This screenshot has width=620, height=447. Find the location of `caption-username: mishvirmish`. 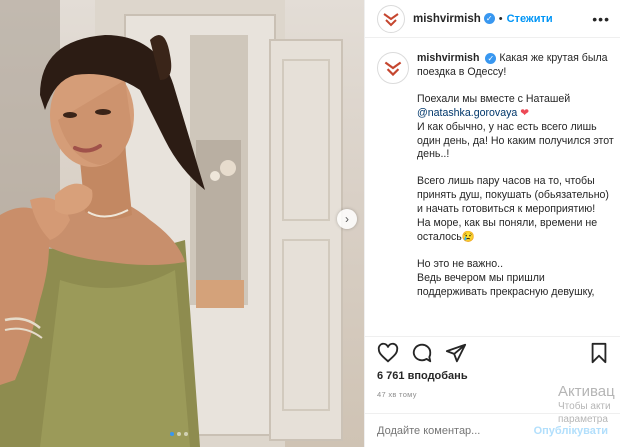

caption-username: mishvirmish is located at coordinates (448, 58).